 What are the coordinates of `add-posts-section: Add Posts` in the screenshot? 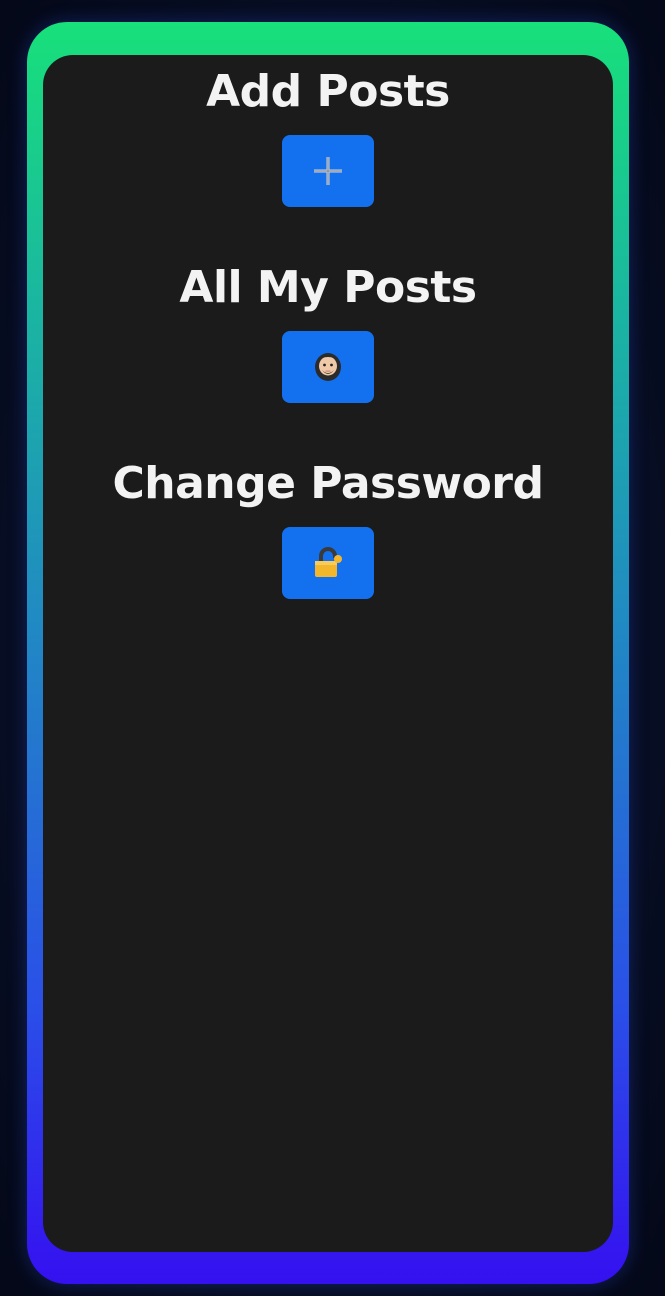 It's located at (328, 135).